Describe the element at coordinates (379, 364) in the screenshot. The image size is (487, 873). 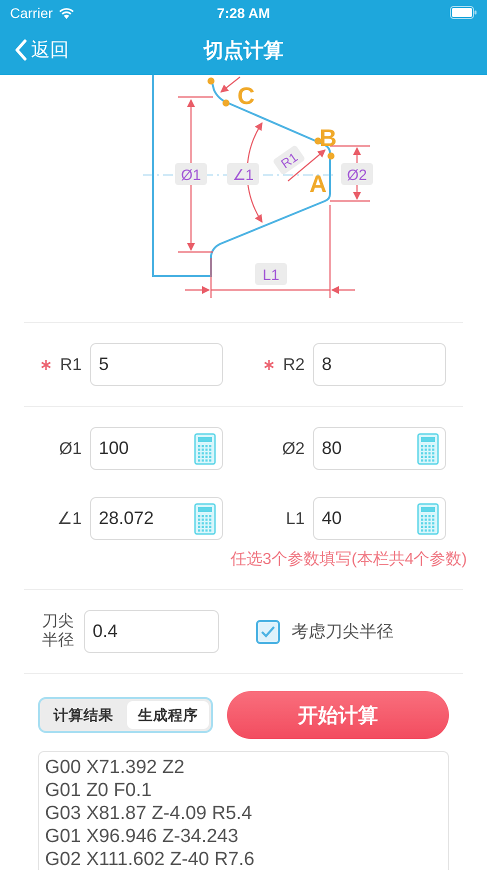
I see `input-field: 8` at that location.